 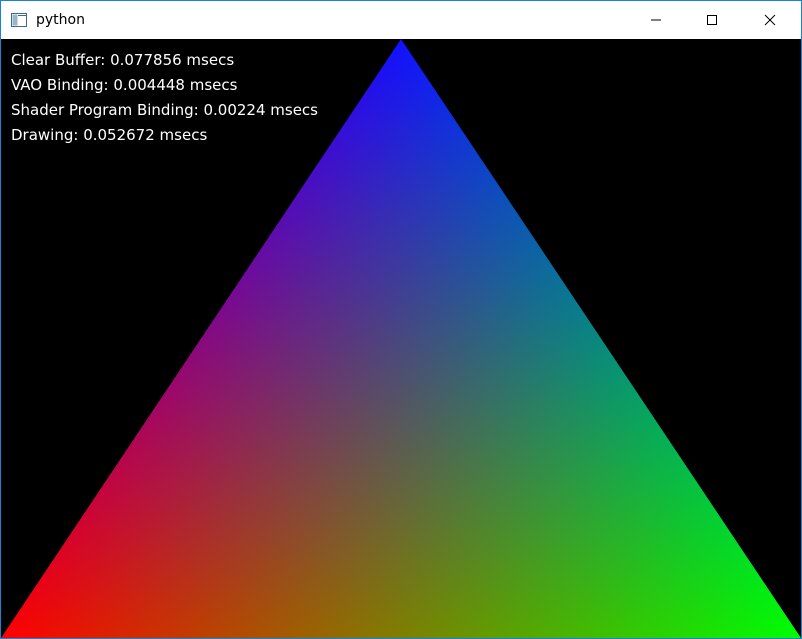 I want to click on stat-shader-binding: Shader Program Binding: 0.00224 msecs, so click(x=164, y=110).